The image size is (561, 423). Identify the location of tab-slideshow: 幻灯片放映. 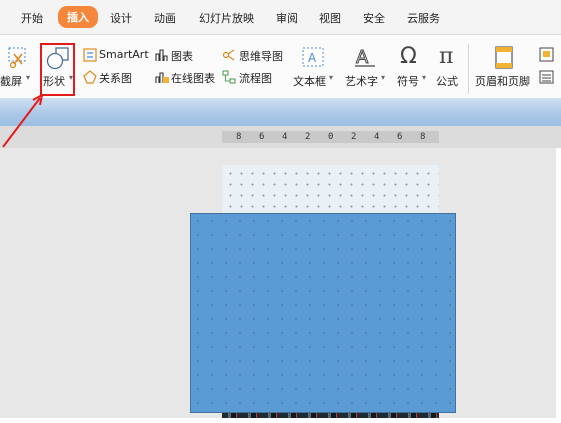
(226, 18).